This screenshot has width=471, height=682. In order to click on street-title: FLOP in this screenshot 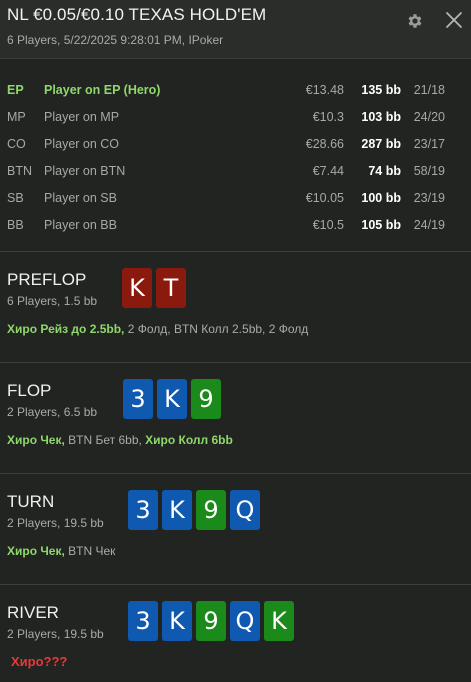, I will do `click(29, 390)`.